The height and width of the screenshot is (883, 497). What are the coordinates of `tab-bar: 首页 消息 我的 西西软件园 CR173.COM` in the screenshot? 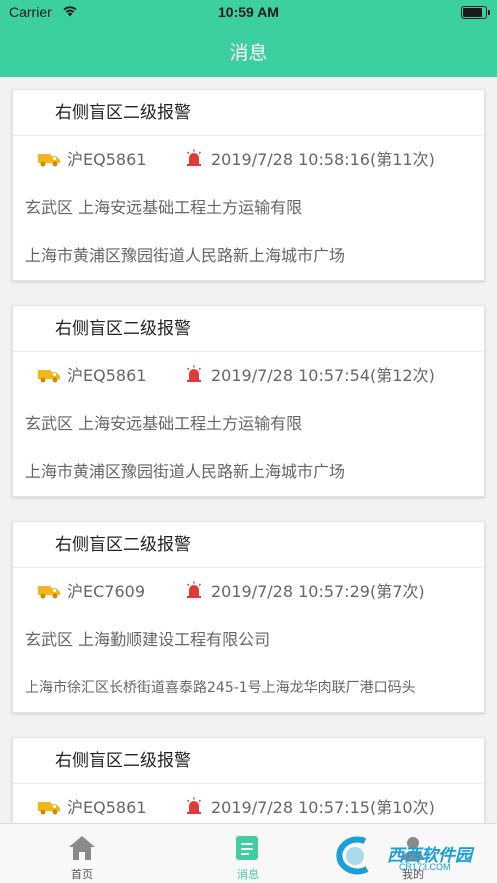 It's located at (248, 853).